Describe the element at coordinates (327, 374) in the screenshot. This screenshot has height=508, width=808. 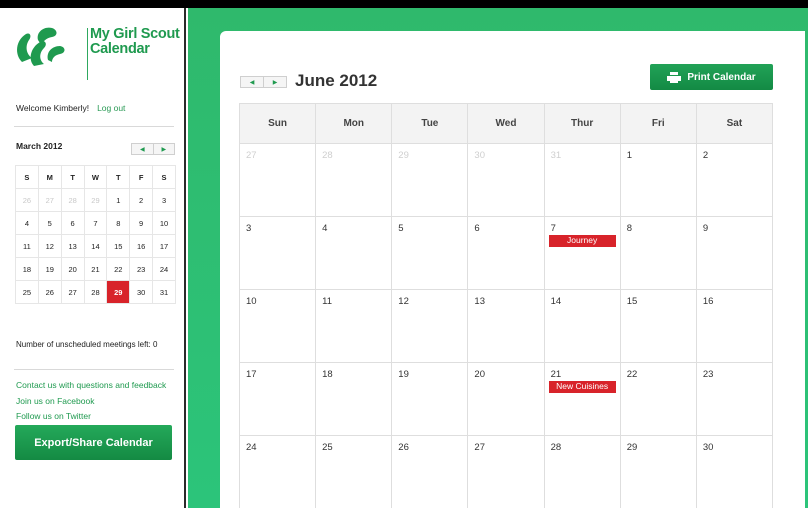
I see `day-number: 18` at that location.